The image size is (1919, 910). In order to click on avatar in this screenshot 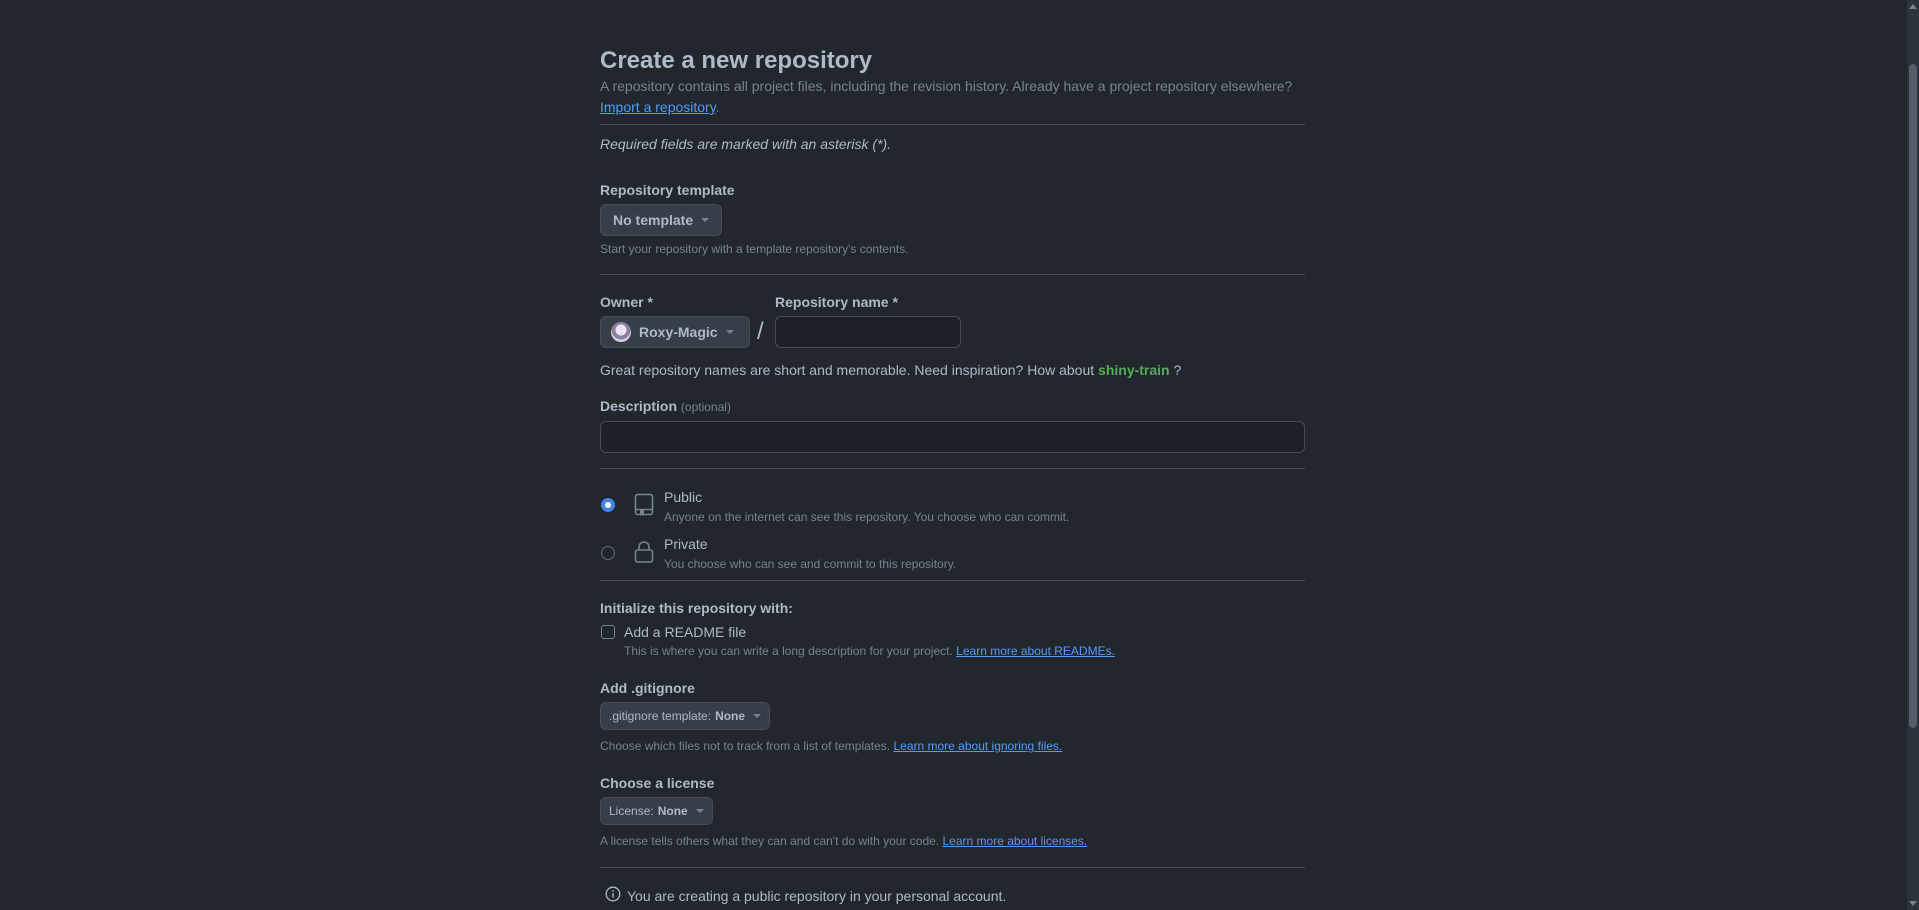, I will do `click(621, 332)`.